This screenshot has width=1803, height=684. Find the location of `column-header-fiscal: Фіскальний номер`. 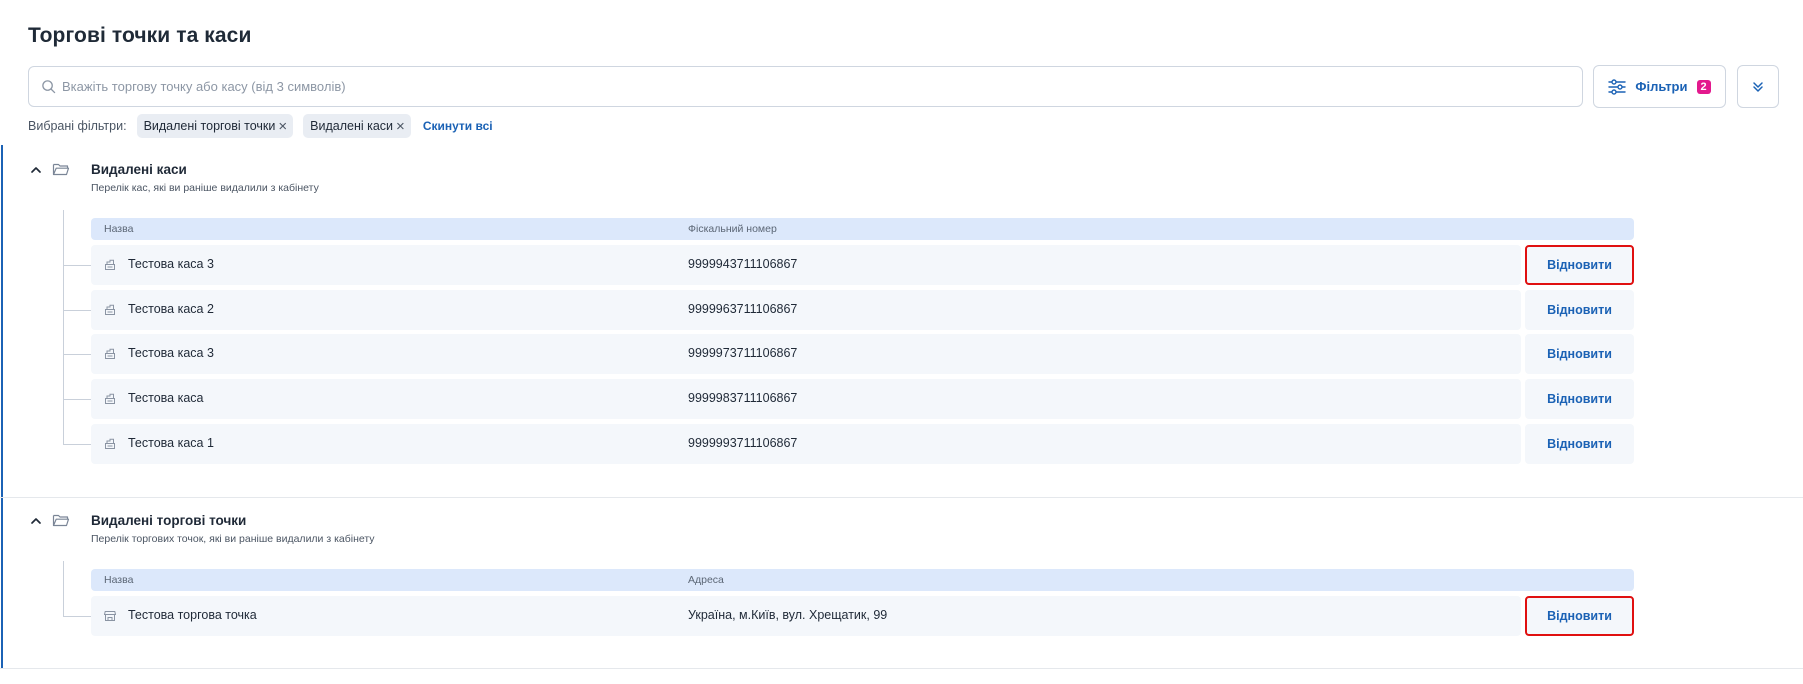

column-header-fiscal: Фіскальний номер is located at coordinates (732, 229).